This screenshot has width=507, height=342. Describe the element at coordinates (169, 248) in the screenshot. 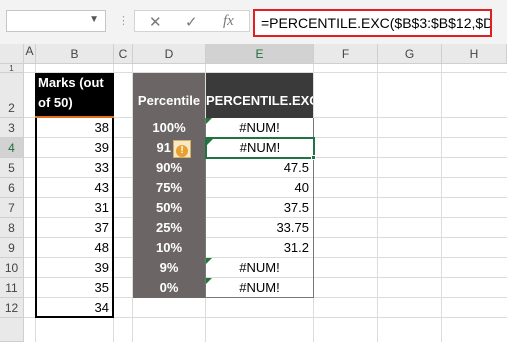

I see `percentile-cell: 10%` at that location.